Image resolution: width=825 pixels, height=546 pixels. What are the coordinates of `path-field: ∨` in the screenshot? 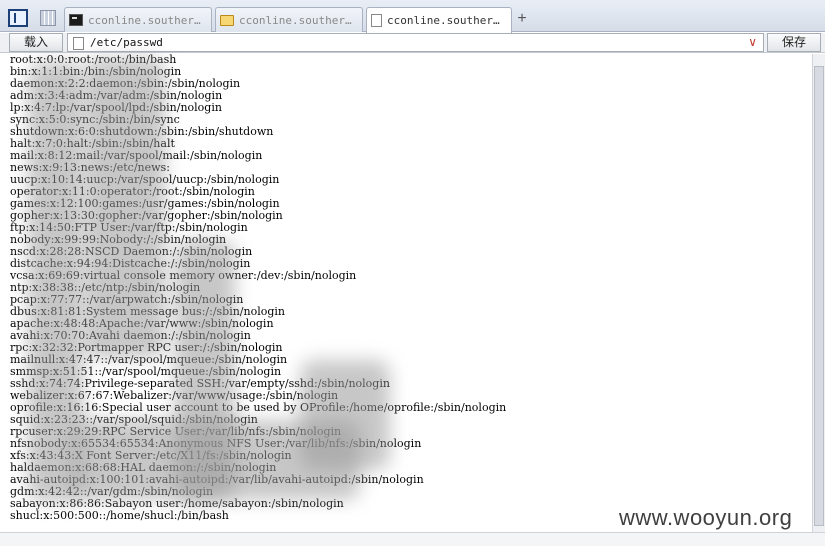 It's located at (415, 42).